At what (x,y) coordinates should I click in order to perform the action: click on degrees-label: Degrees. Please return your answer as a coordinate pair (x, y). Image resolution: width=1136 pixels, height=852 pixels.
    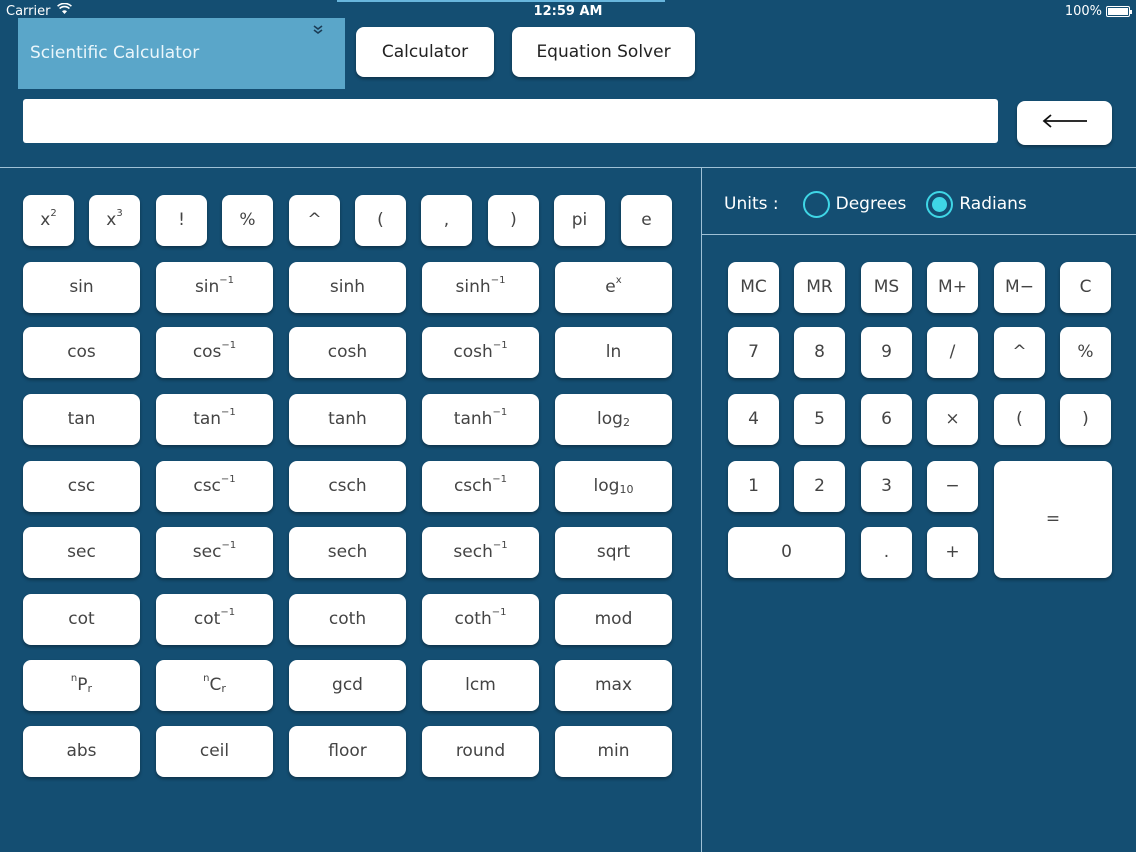
    Looking at the image, I should click on (871, 204).